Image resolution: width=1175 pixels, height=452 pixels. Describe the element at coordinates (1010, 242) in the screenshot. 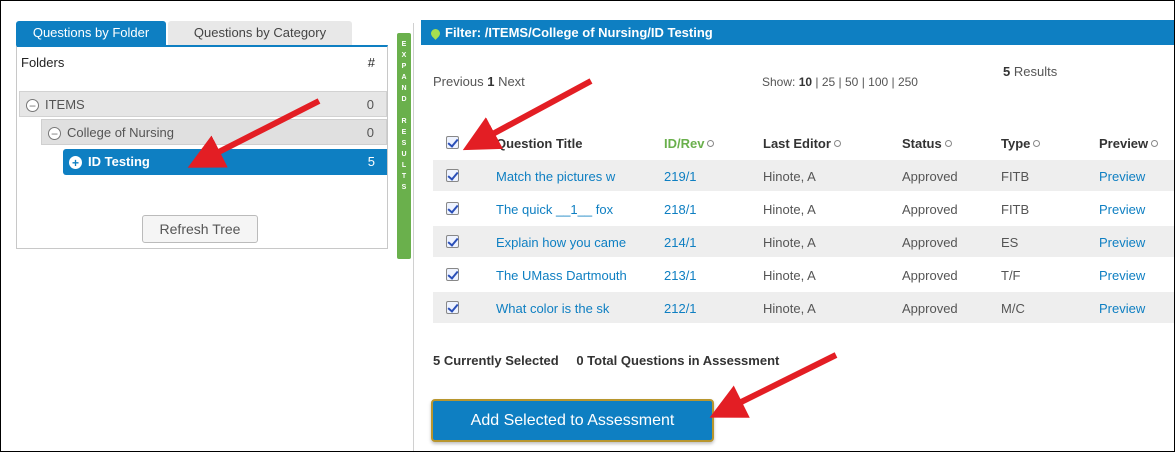

I see `type: ES` at that location.